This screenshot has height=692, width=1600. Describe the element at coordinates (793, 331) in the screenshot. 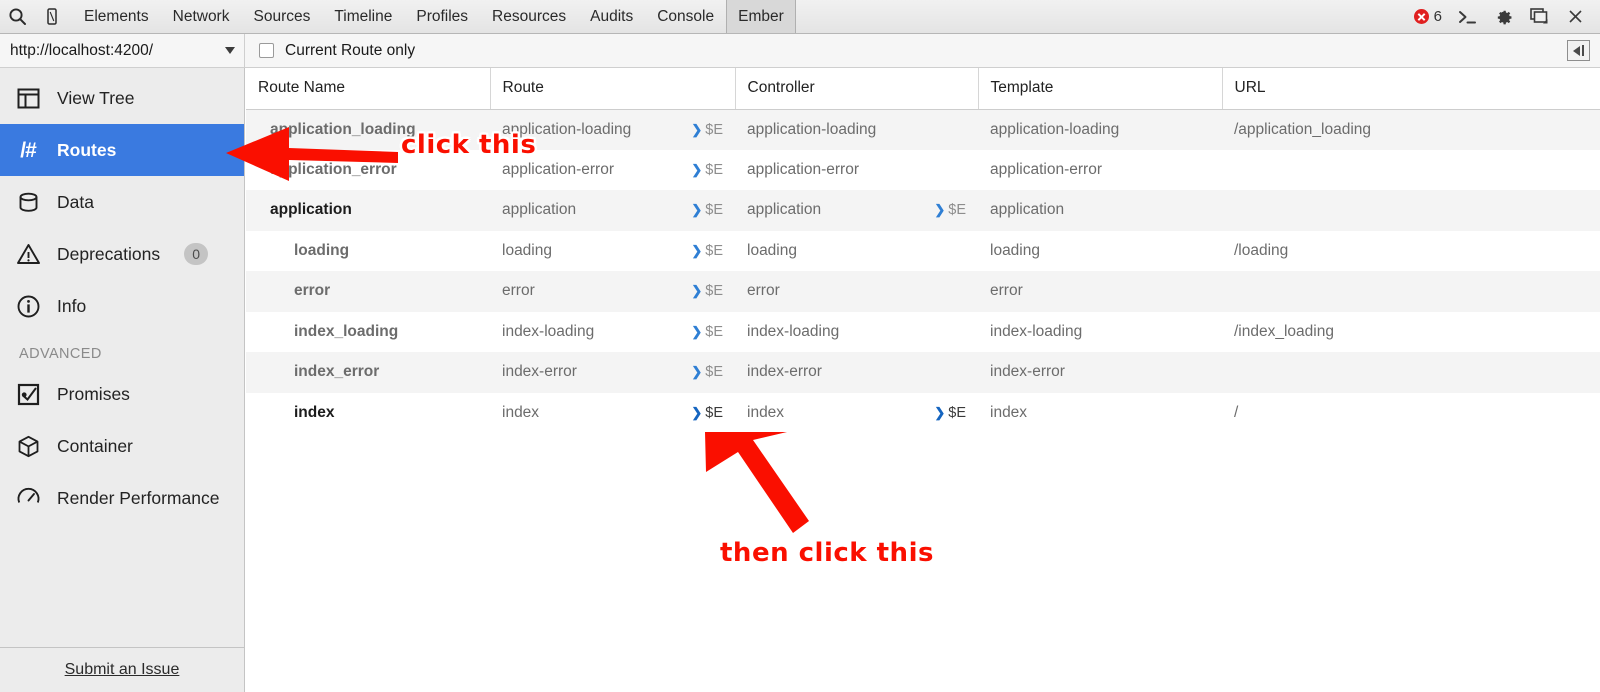

I see `controller-label: index-loading` at that location.